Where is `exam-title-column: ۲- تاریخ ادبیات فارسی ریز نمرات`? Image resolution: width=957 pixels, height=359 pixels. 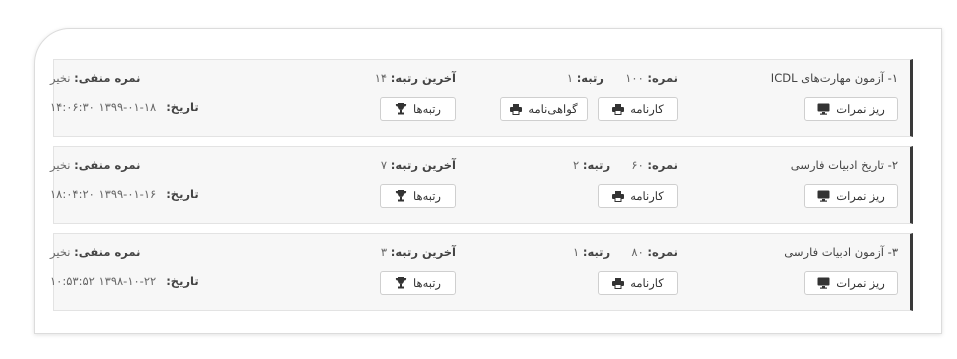 exam-title-column: ۲- تاریخ ادبیات فارسی ریز نمرات is located at coordinates (823, 185).